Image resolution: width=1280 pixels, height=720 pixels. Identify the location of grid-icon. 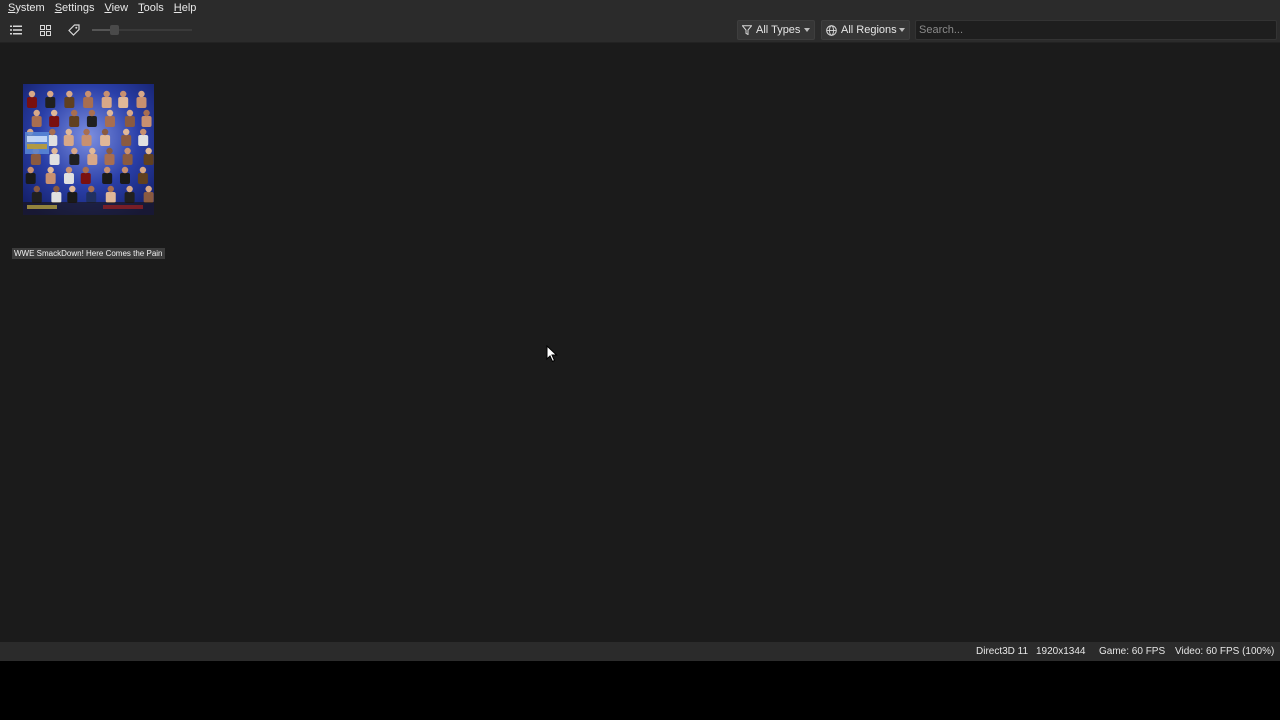
(45, 30).